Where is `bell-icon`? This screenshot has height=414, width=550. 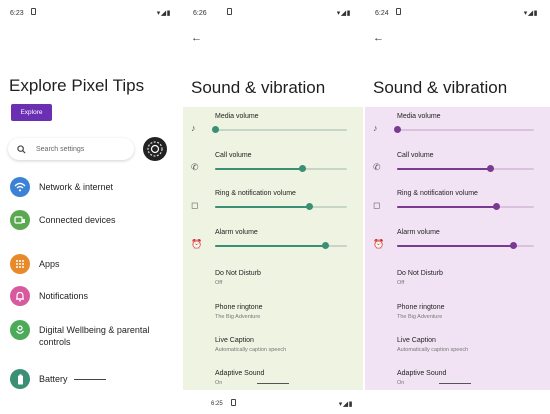
bell-icon is located at coordinates (20, 296).